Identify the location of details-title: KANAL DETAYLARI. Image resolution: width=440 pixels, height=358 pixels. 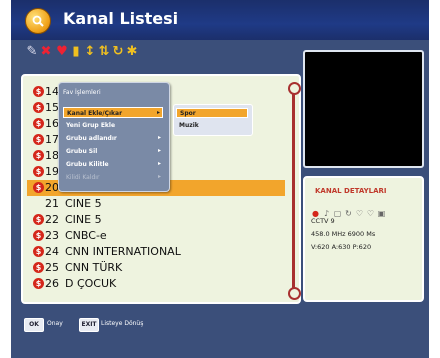
(351, 191).